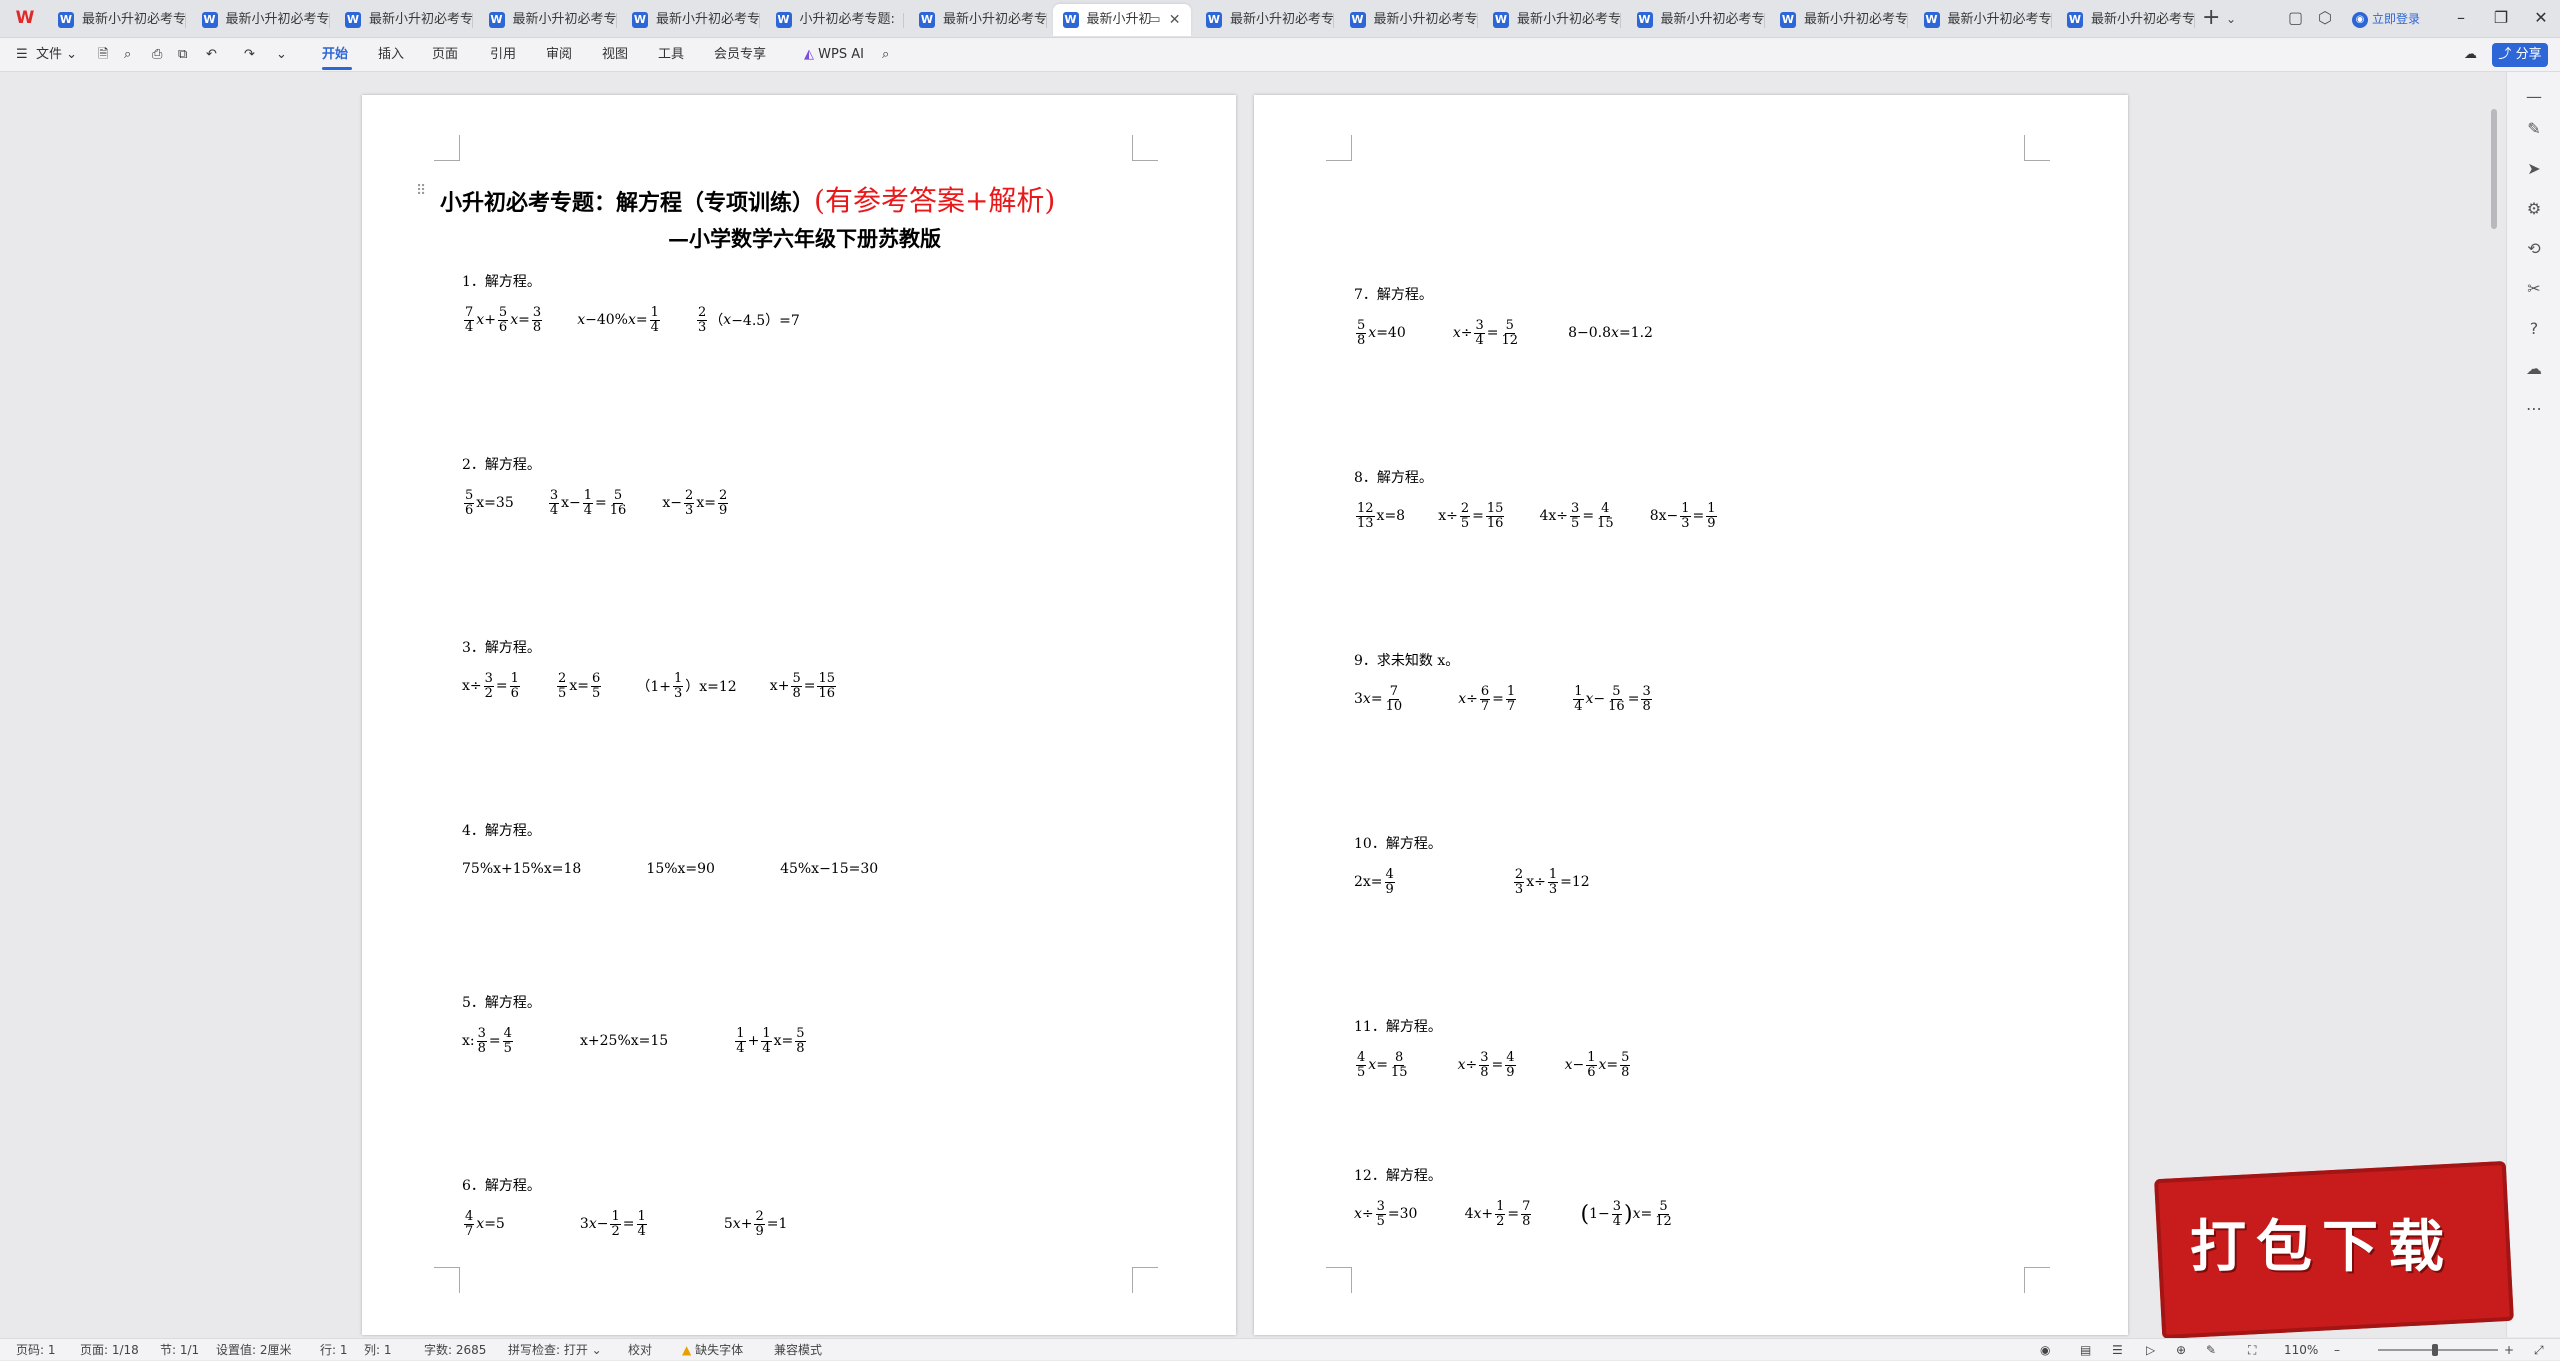  What do you see at coordinates (109, 1350) in the screenshot?
I see `status-page: 页面: 1/18` at bounding box center [109, 1350].